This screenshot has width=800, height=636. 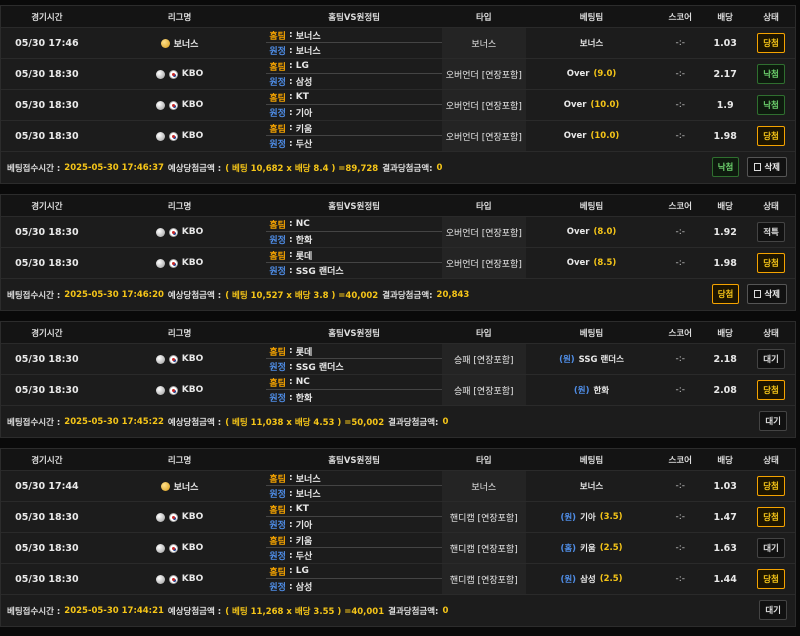 I want to click on footer-time-label: 베팅접수시간 :, so click(x=34, y=295).